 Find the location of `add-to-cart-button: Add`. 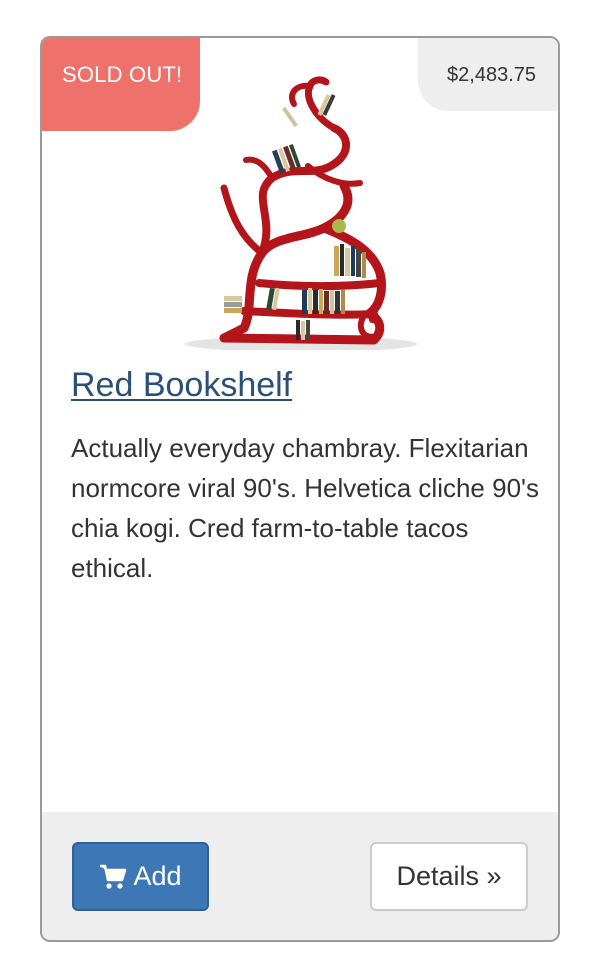

add-to-cart-button: Add is located at coordinates (140, 876).